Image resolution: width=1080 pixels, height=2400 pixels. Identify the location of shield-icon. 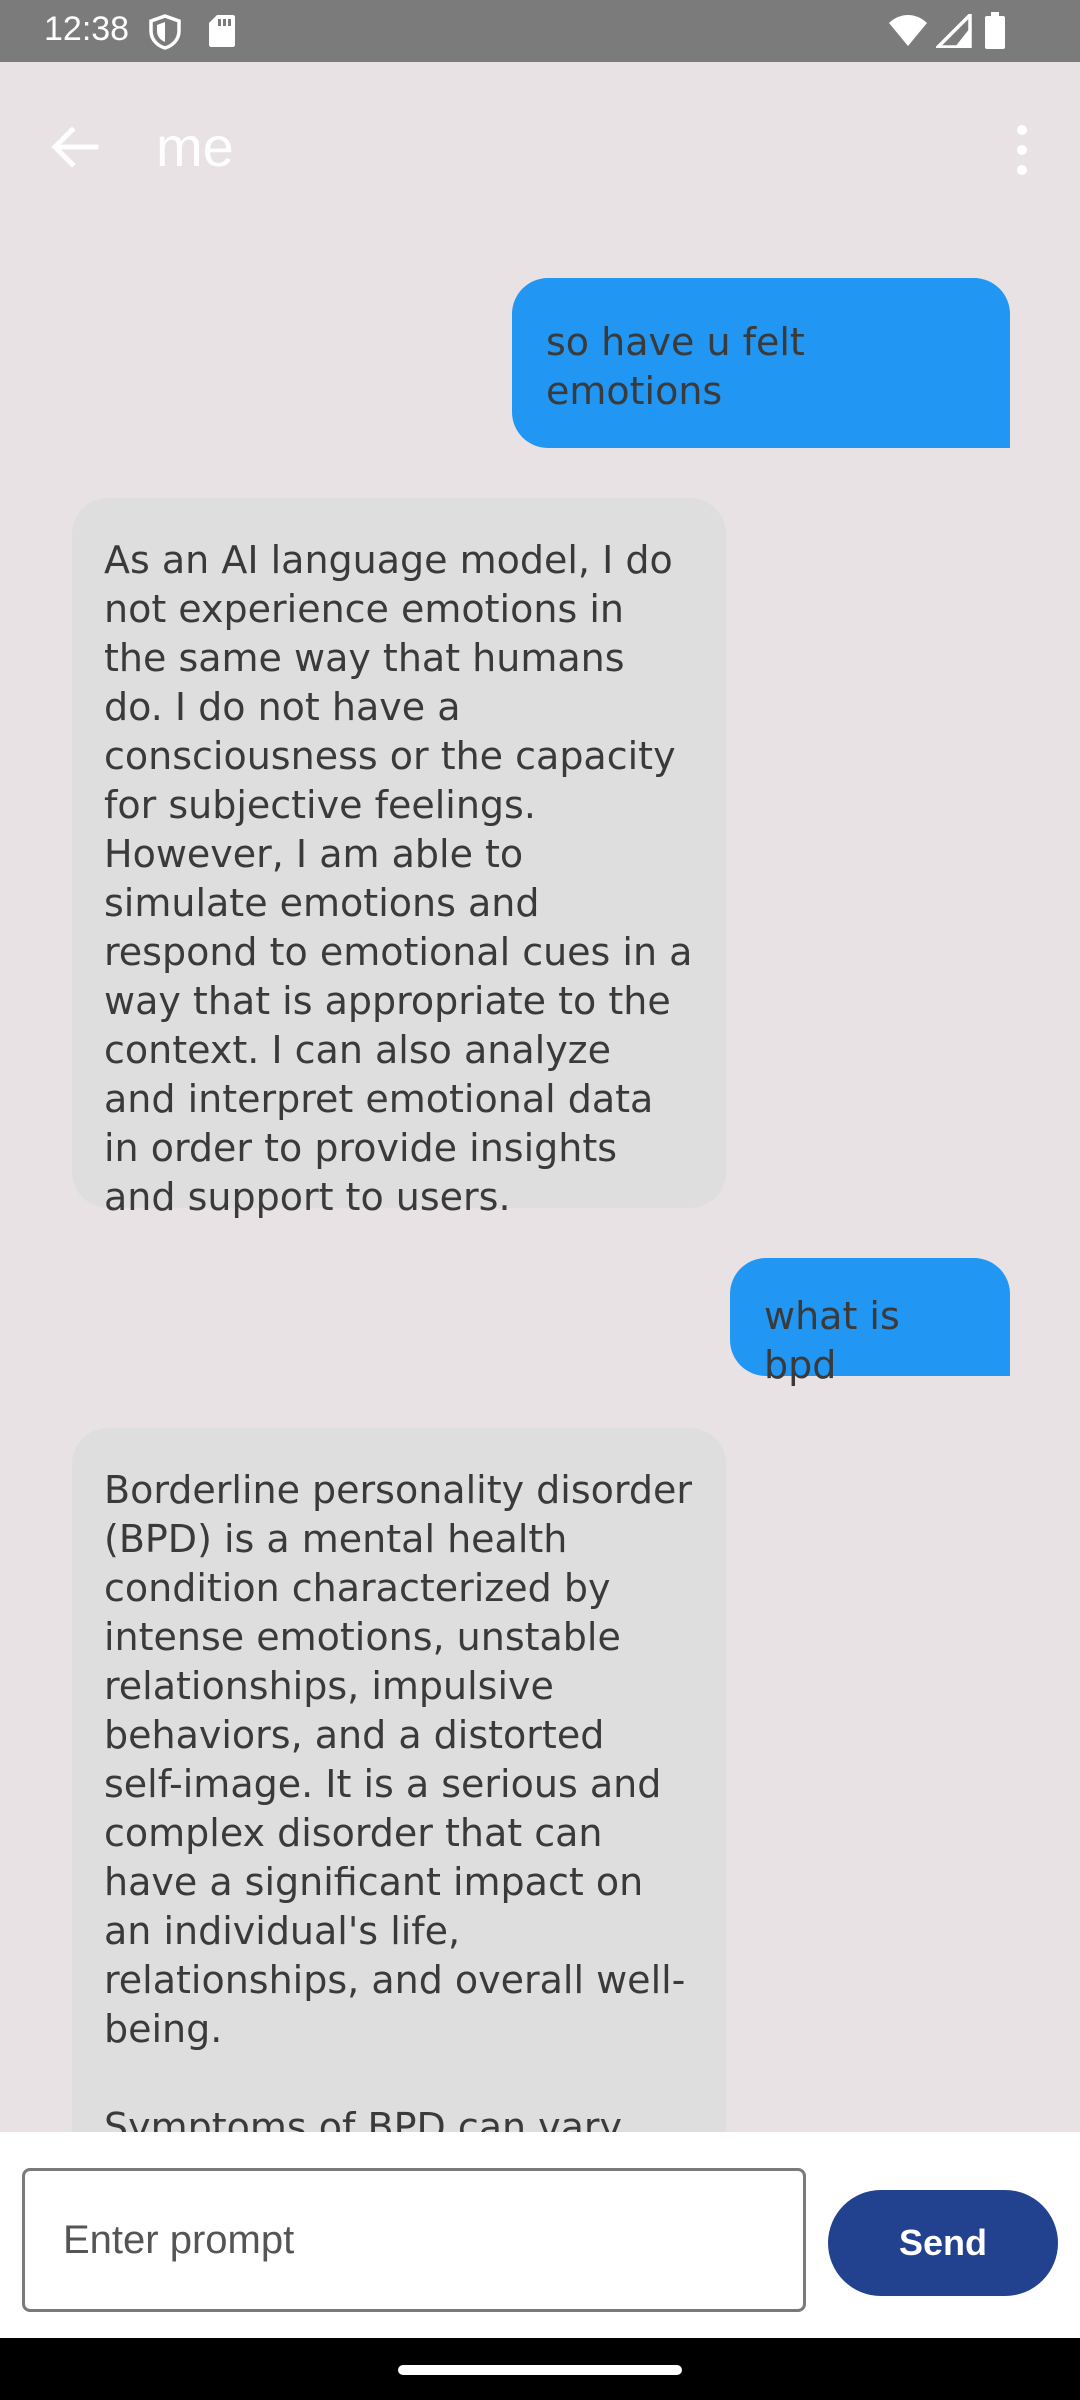
(165, 32).